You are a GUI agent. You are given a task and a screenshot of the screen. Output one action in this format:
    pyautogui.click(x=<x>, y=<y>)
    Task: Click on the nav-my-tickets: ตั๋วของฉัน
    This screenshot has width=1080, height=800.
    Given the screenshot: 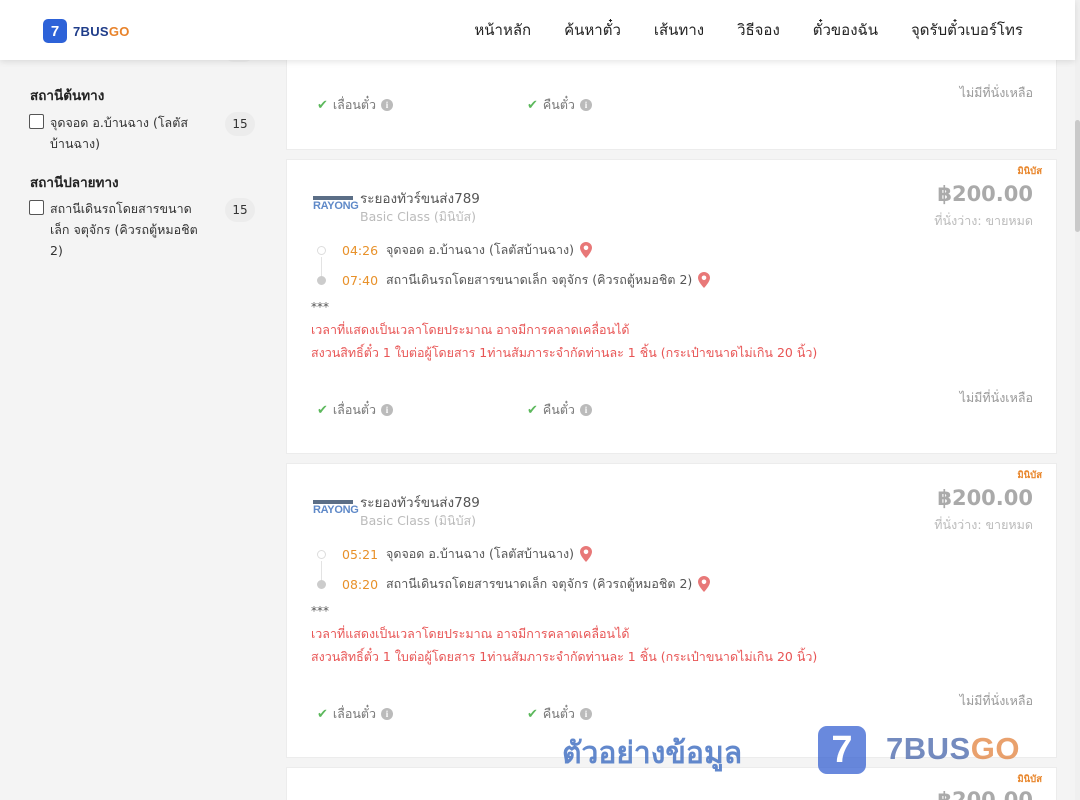 What is the action you would take?
    pyautogui.click(x=845, y=30)
    